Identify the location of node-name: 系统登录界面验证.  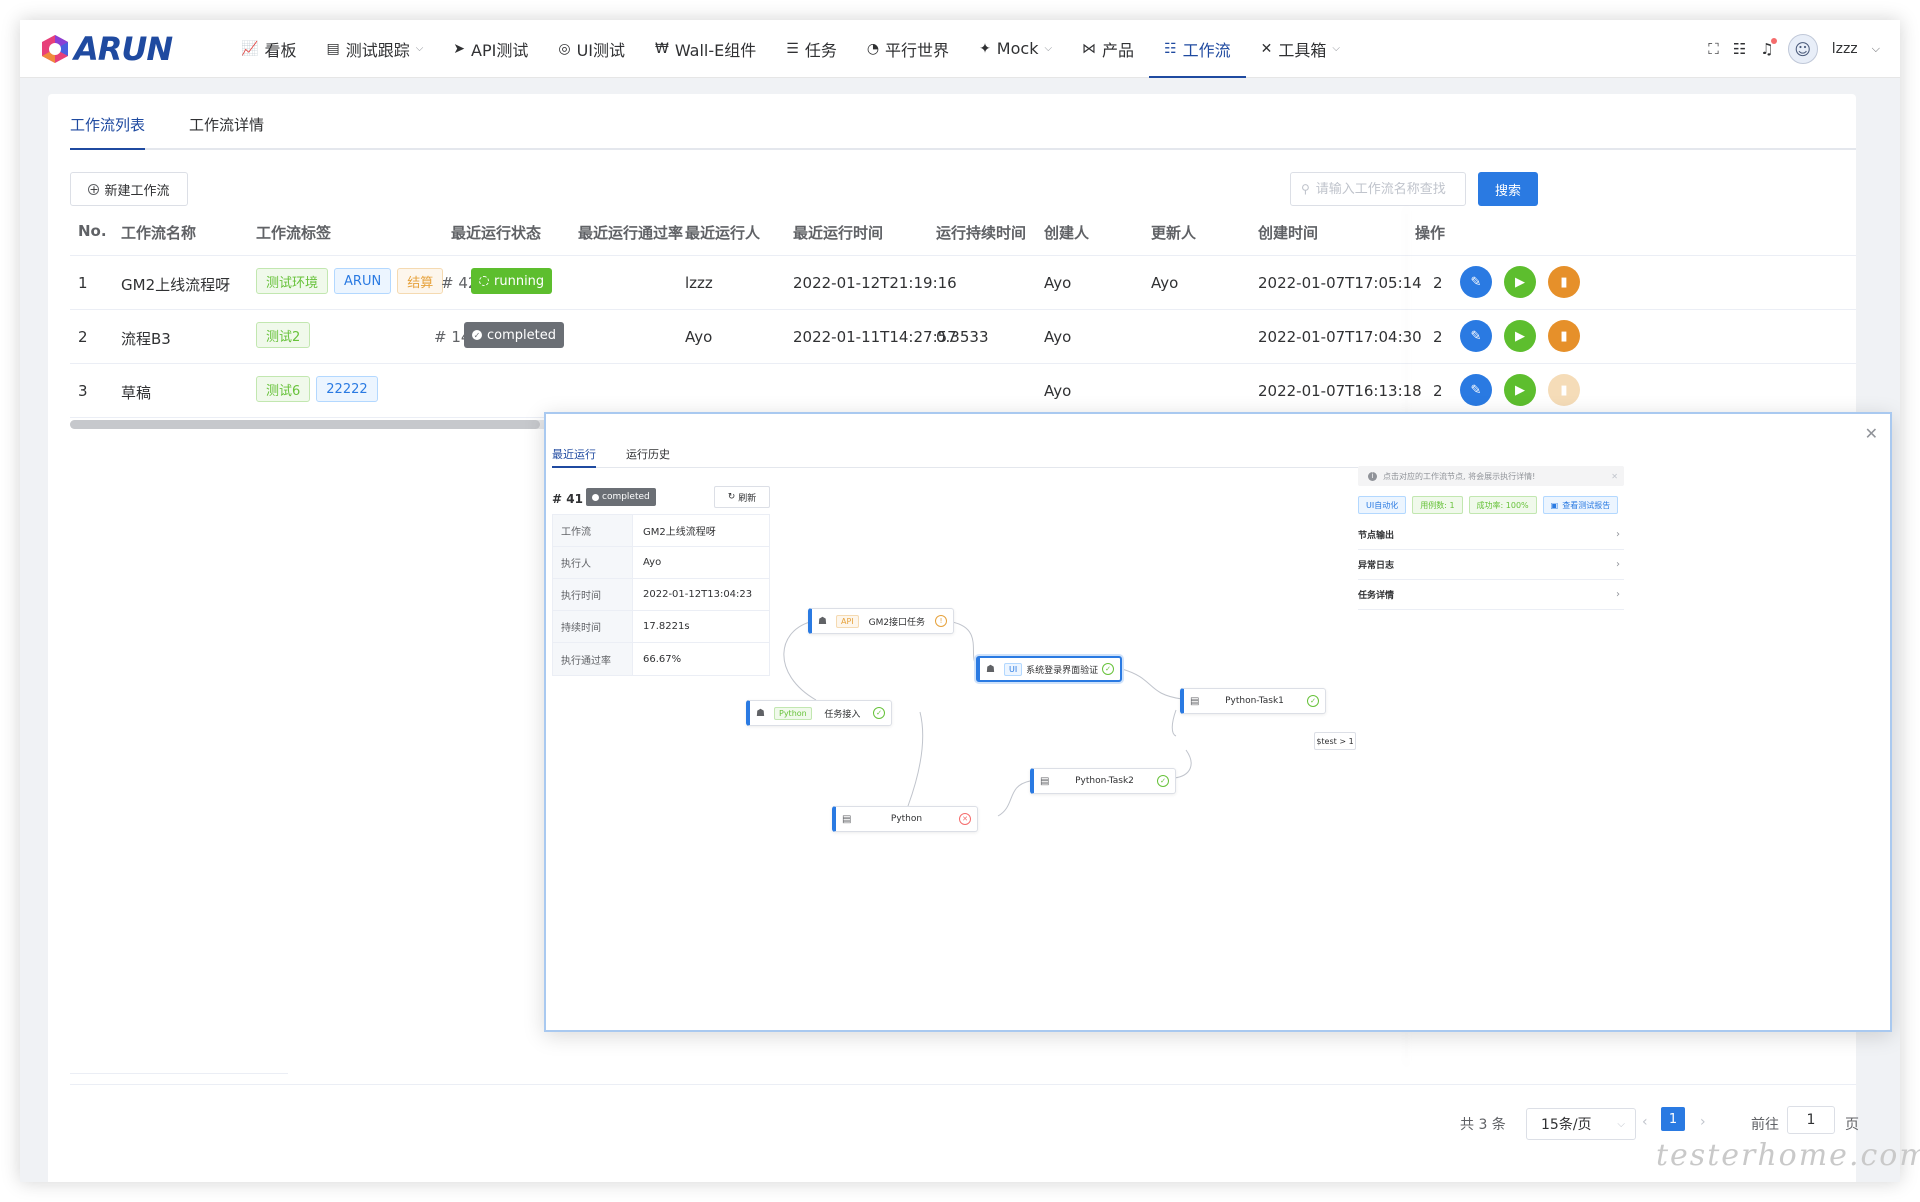
(1062, 670).